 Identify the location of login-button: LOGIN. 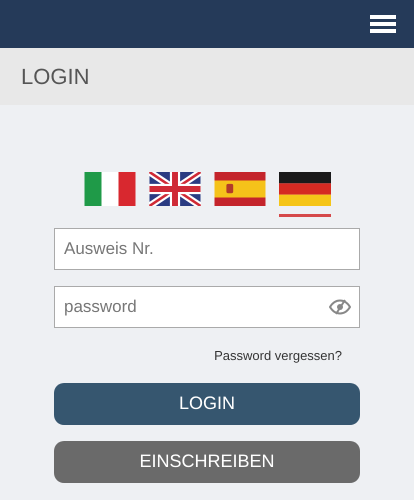
(207, 403).